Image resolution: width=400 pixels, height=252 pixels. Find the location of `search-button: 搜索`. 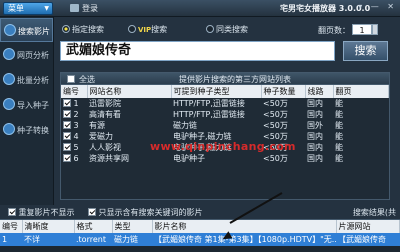

search-button: 搜索 is located at coordinates (365, 51).